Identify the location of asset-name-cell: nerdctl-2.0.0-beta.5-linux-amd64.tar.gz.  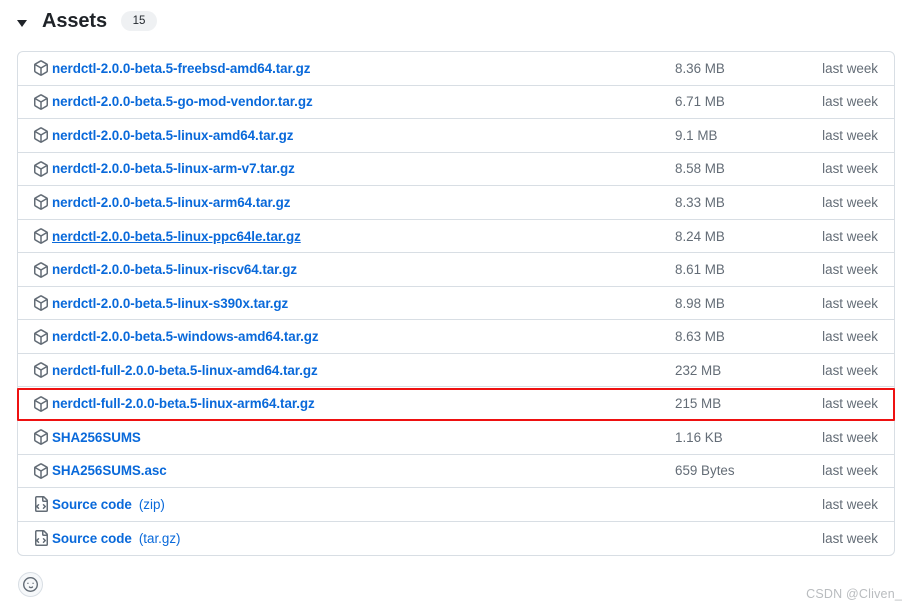
(347, 135).